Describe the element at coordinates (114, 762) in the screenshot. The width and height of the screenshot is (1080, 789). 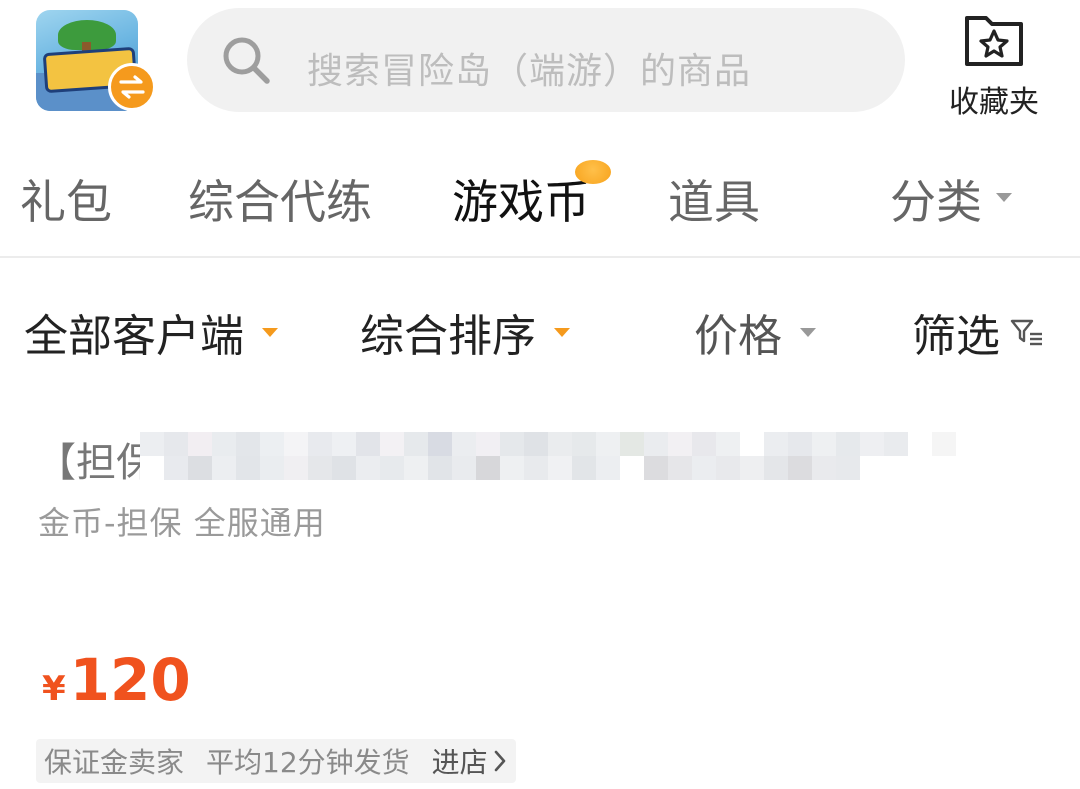
I see `seller-badge: 保证金卖家` at that location.